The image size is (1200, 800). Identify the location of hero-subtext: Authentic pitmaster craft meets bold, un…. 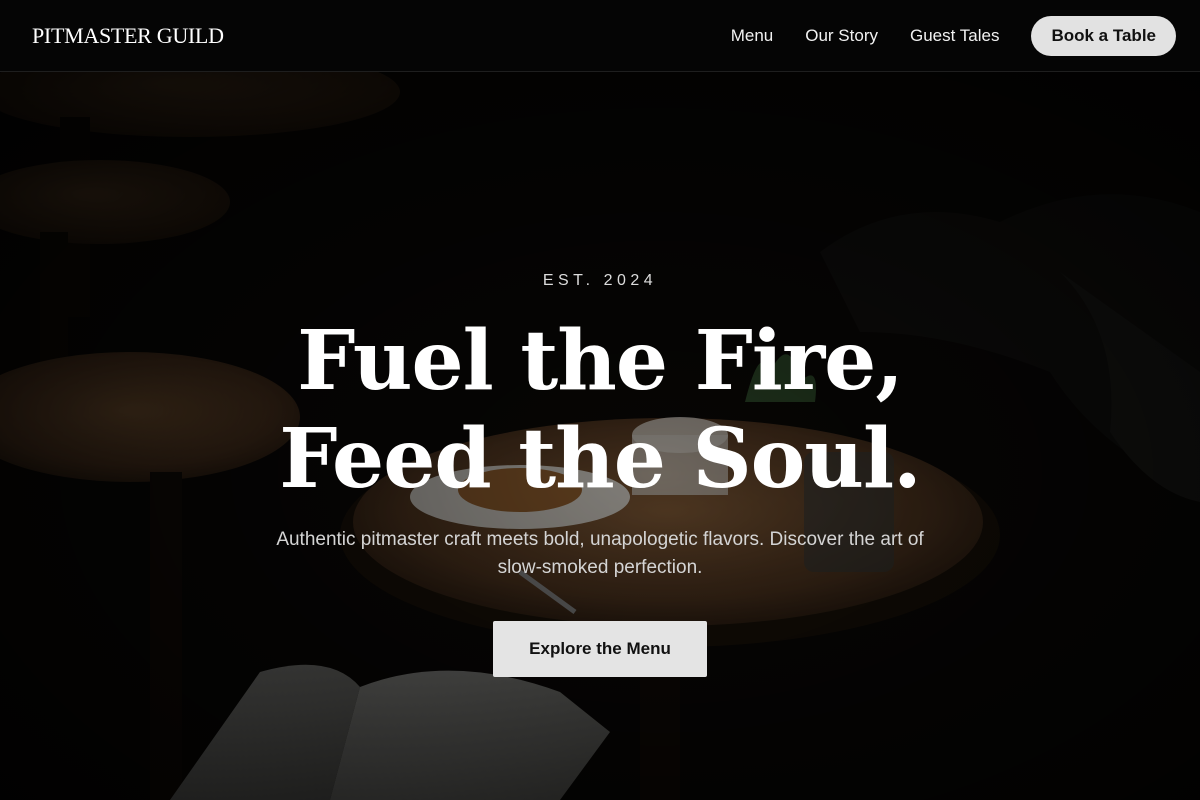
(600, 553).